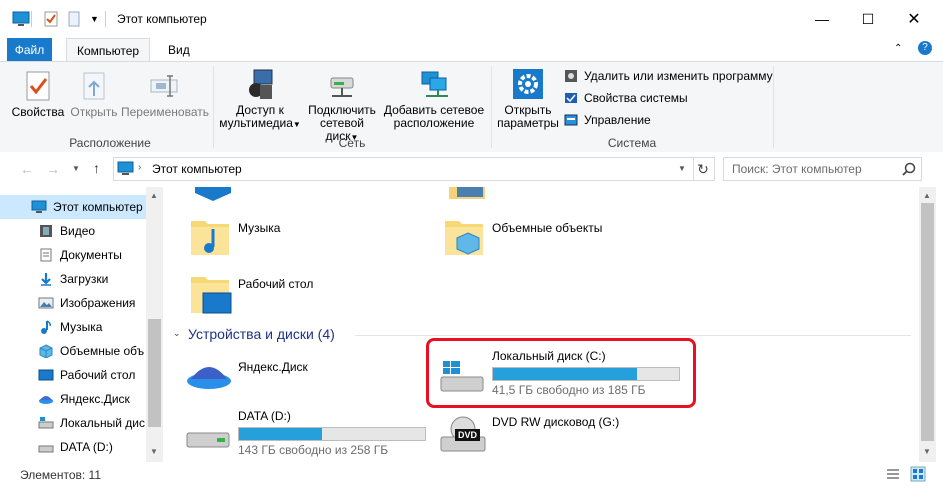 This screenshot has width=943, height=491. Describe the element at coordinates (304, 237) in the screenshot. I see `folder-music: Музыка` at that location.